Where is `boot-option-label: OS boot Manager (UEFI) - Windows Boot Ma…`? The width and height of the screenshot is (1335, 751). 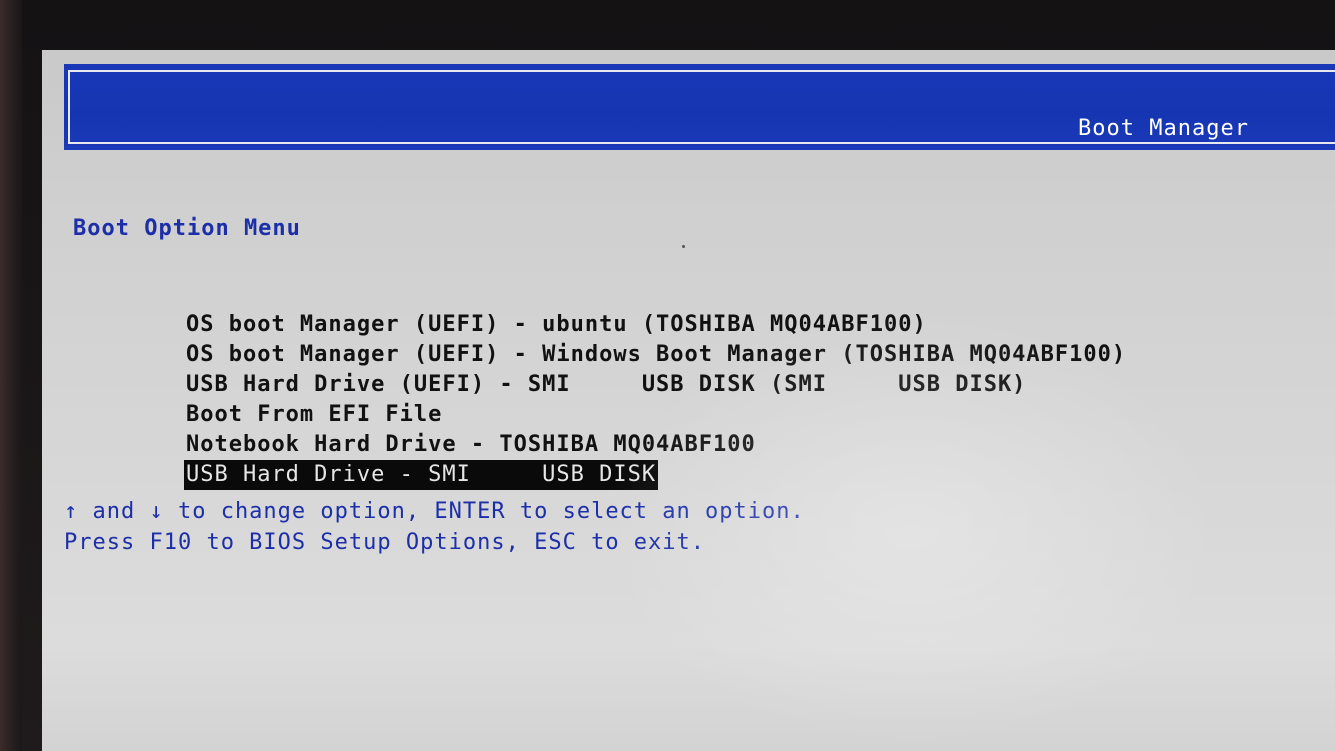
boot-option-label: OS boot Manager (UEFI) - Windows Boot Ma… is located at coordinates (656, 354).